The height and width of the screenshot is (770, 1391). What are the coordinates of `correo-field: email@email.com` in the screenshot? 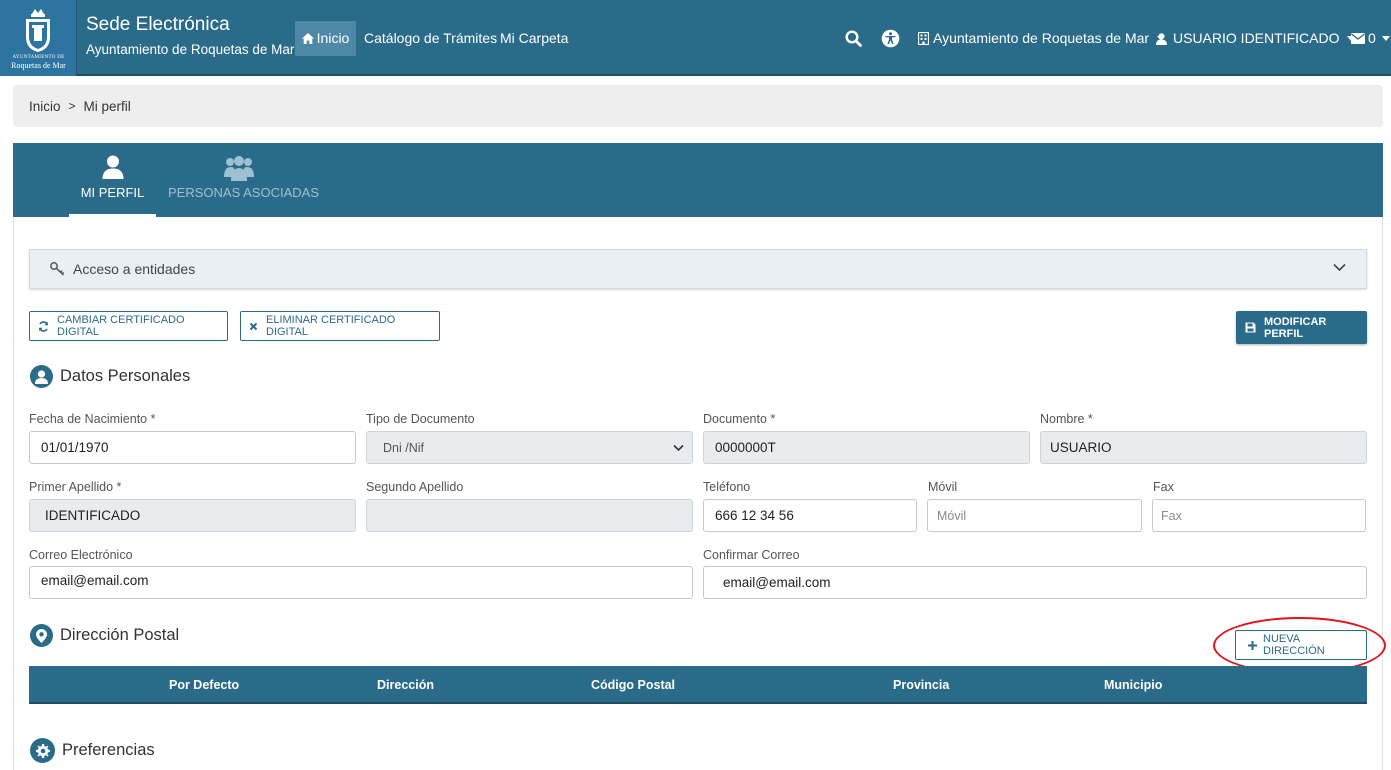 It's located at (361, 582).